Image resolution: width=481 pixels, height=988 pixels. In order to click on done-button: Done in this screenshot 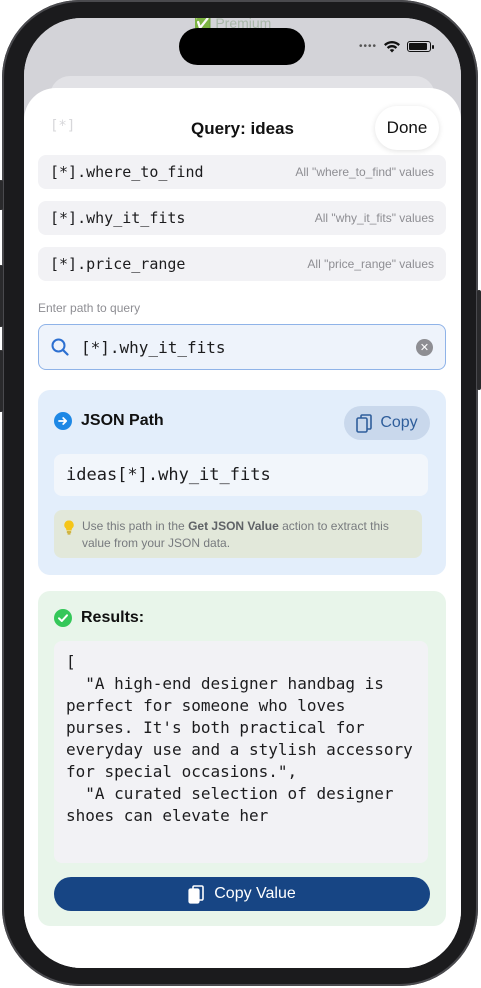, I will do `click(407, 128)`.